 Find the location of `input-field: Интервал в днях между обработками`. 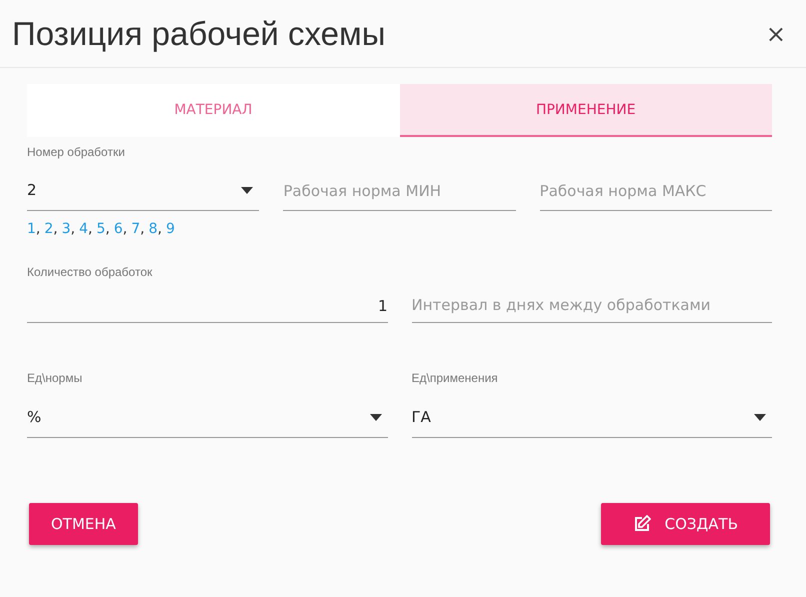

input-field: Интервал в днях между обработками is located at coordinates (592, 305).